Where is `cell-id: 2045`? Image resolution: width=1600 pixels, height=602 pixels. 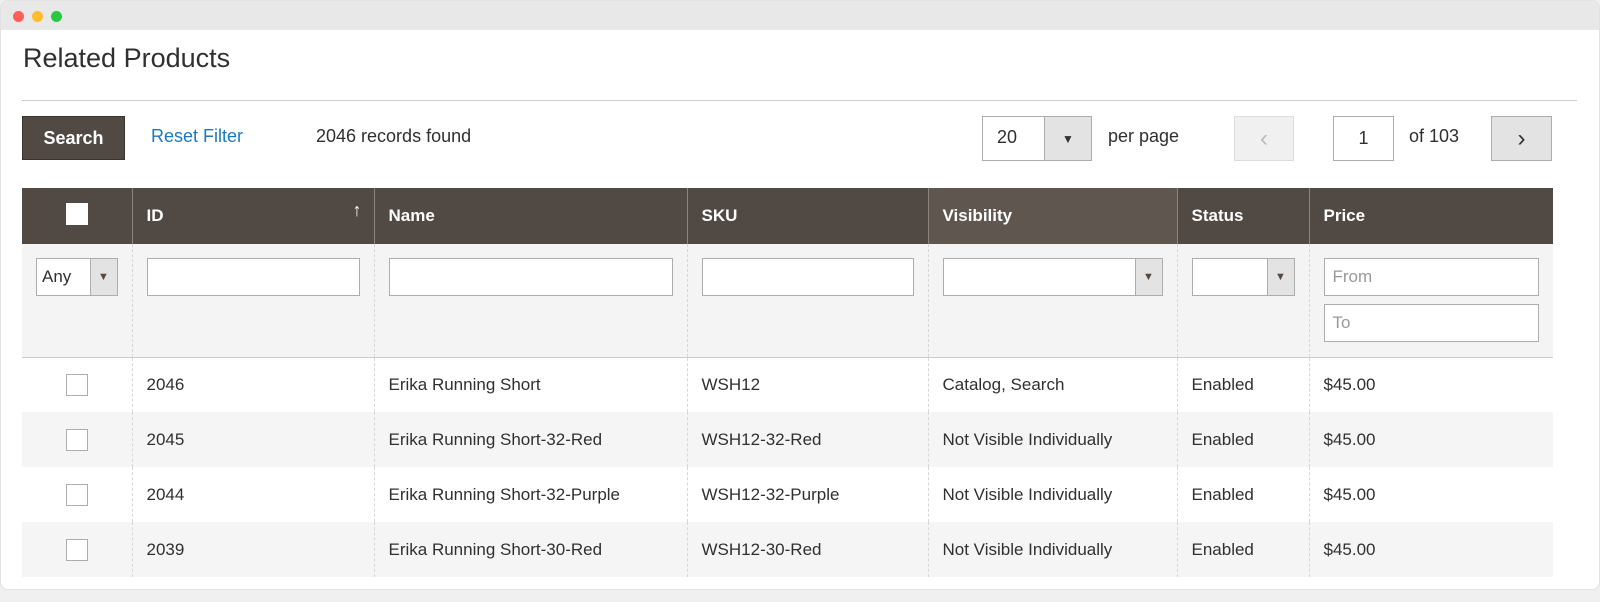 cell-id: 2045 is located at coordinates (252, 439).